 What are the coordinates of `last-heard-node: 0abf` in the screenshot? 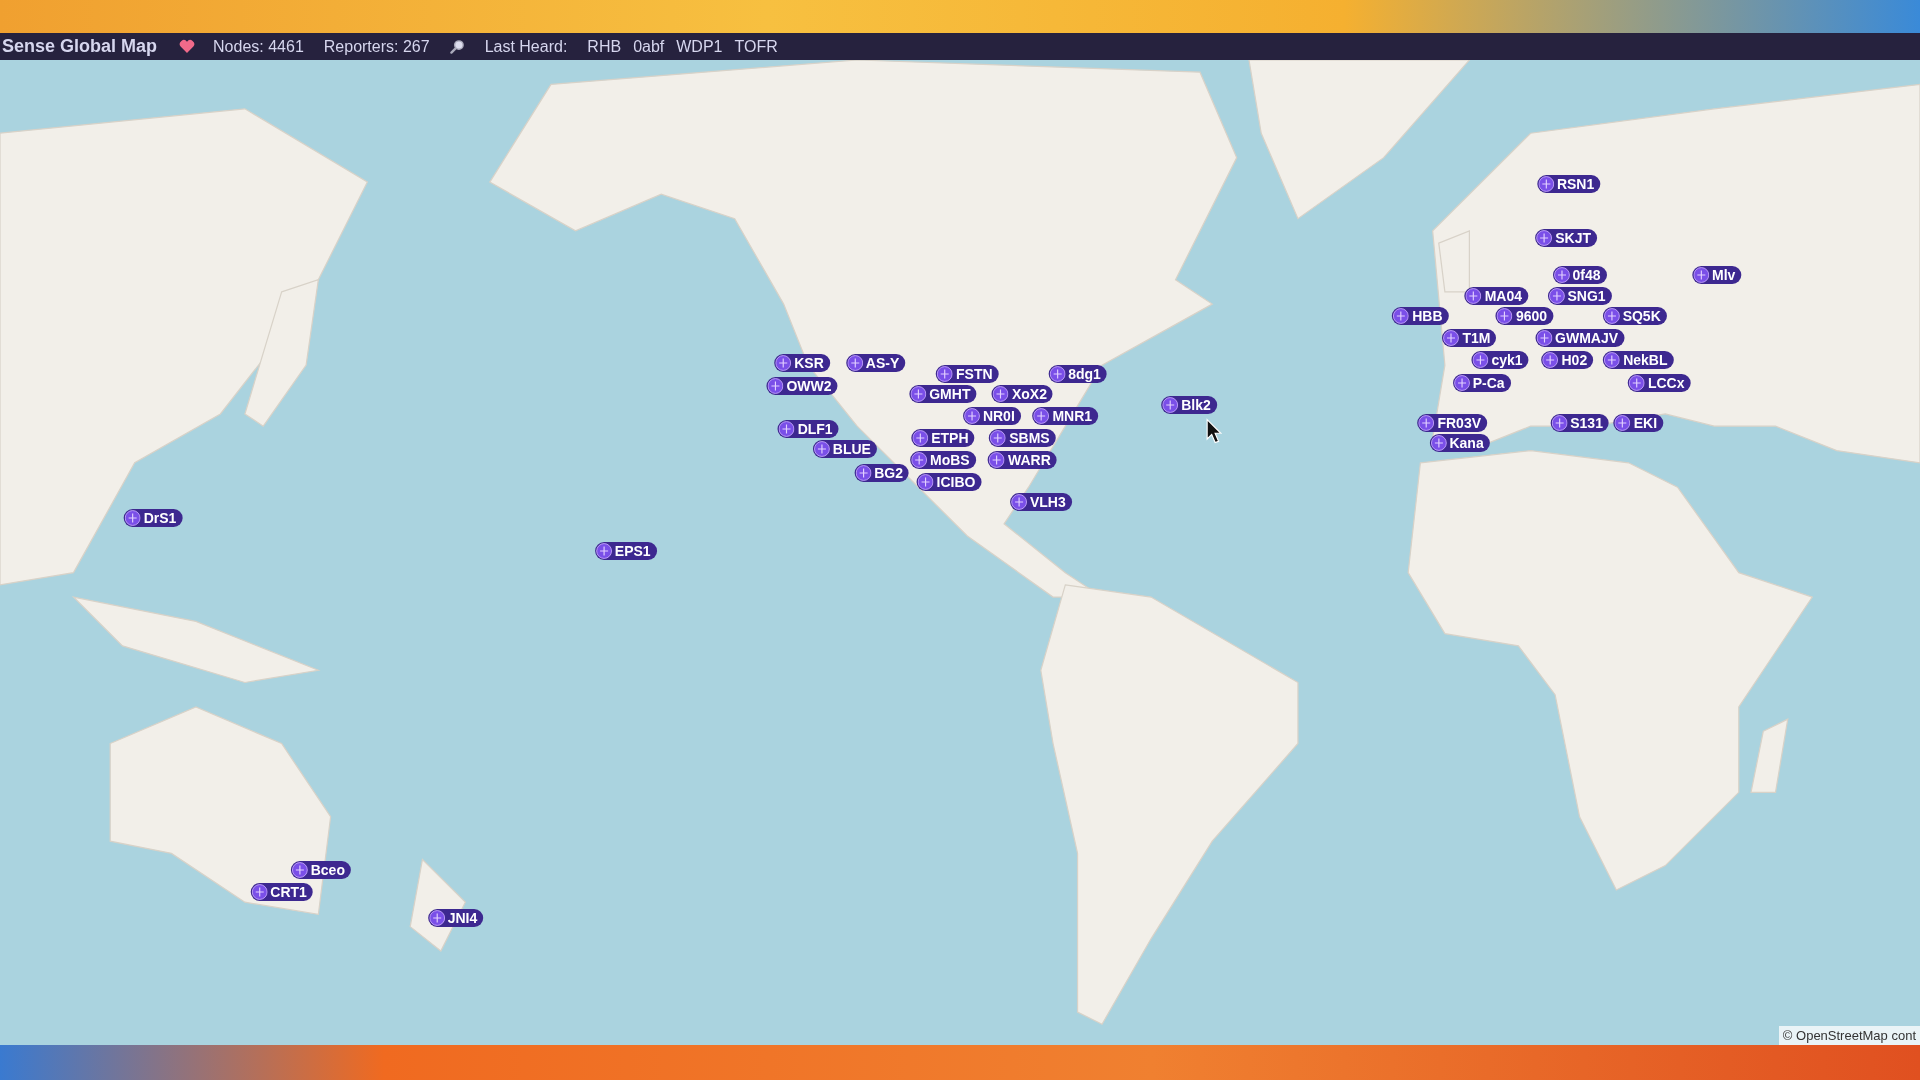 It's located at (649, 46).